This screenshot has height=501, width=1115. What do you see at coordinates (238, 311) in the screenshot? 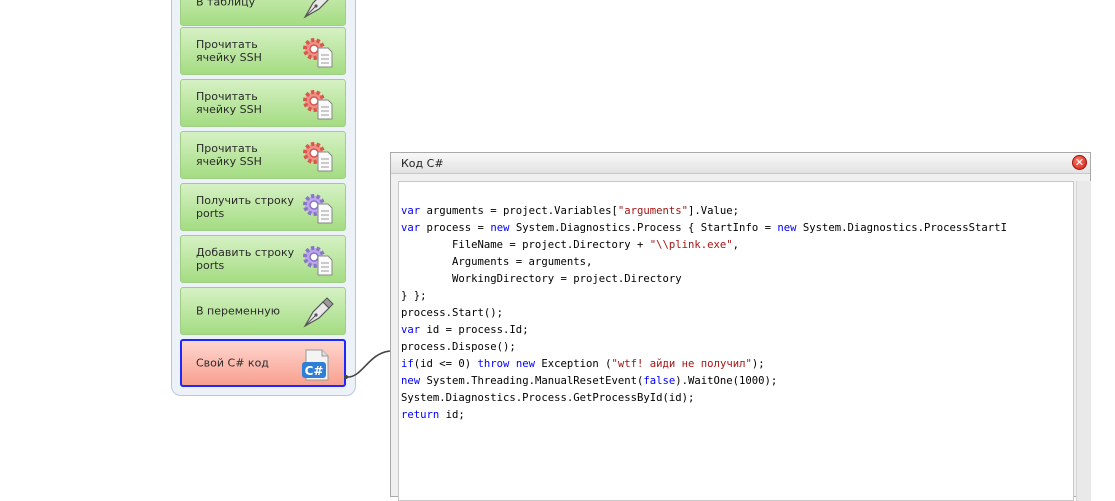
I see `action-block-label: В переменную` at bounding box center [238, 311].